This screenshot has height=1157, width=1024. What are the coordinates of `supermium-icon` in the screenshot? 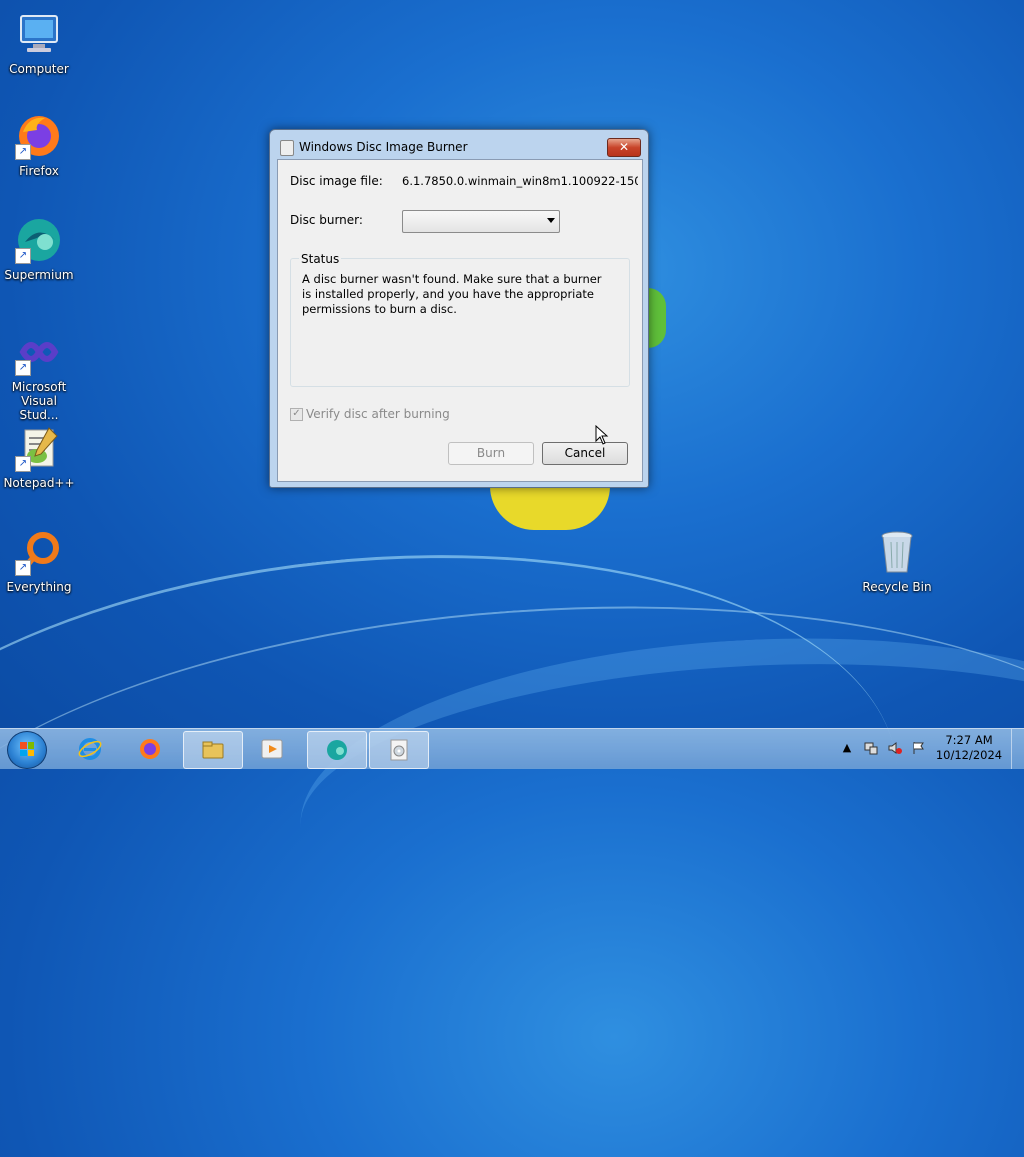 It's located at (337, 750).